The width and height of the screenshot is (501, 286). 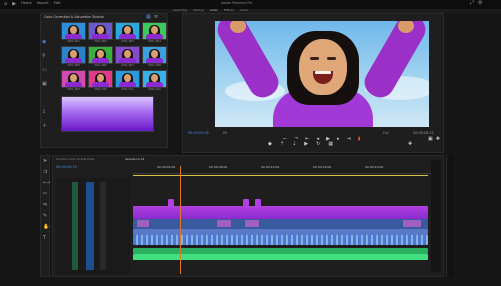 I want to click on project-thumbnail: VSCL.002, so click(x=100, y=33).